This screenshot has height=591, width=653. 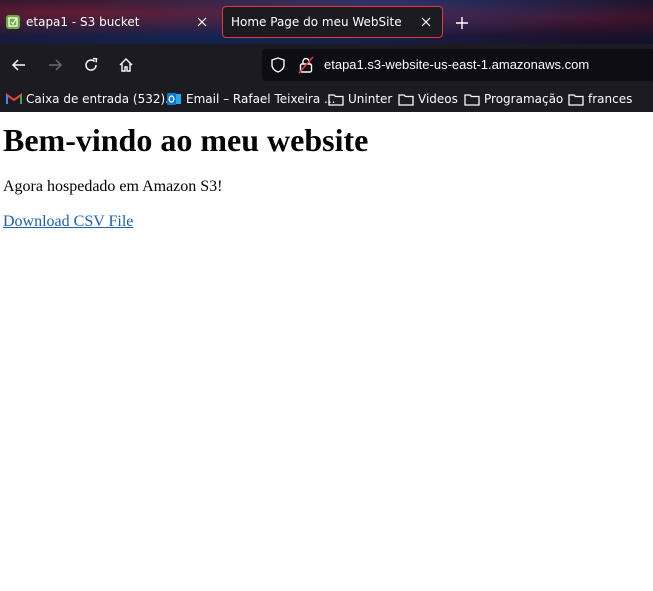 I want to click on bookmark-folder-programacao: Programação, so click(x=513, y=99).